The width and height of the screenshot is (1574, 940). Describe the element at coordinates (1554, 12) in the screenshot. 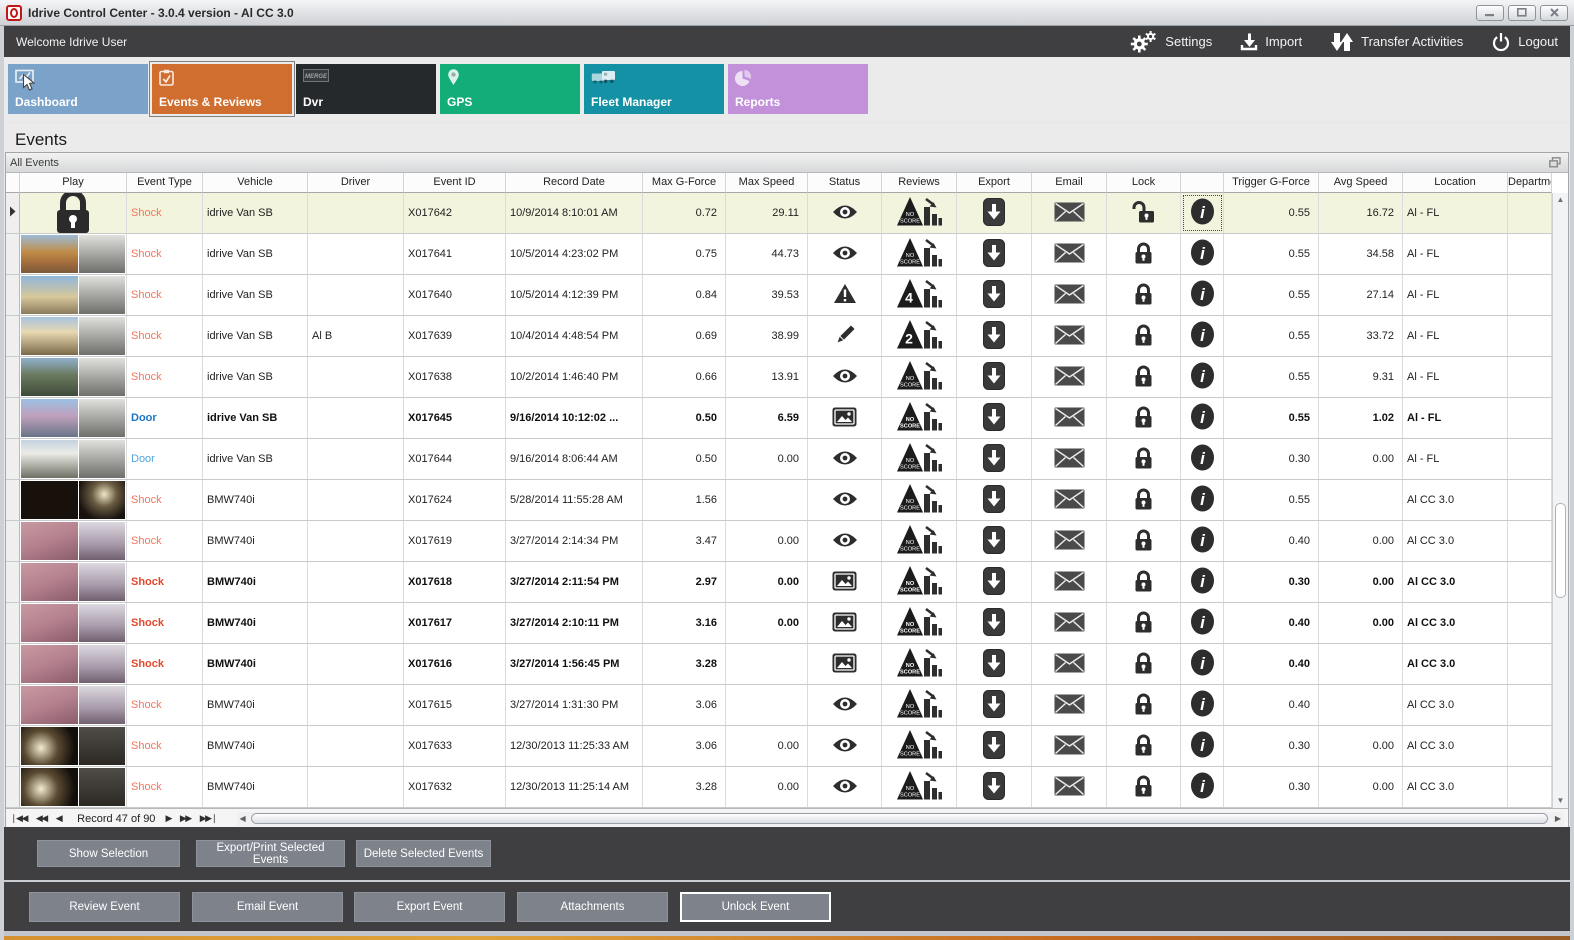

I see `close-button` at that location.